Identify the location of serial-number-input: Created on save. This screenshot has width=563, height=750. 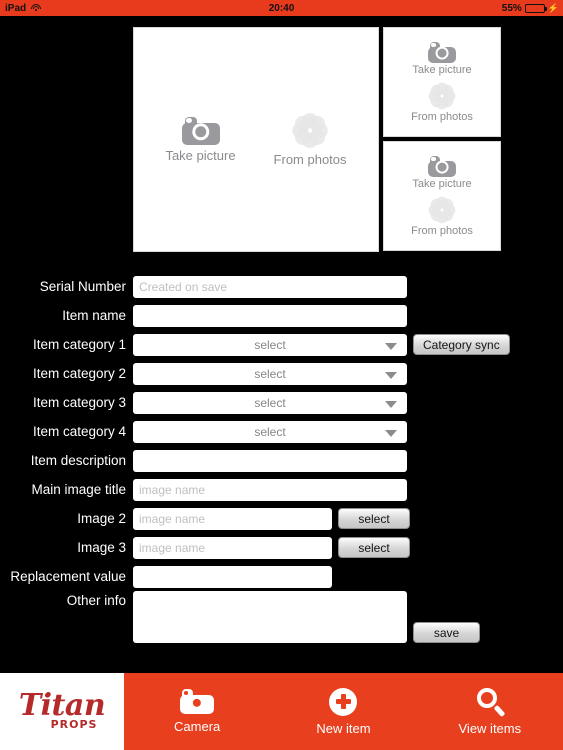
(270, 286).